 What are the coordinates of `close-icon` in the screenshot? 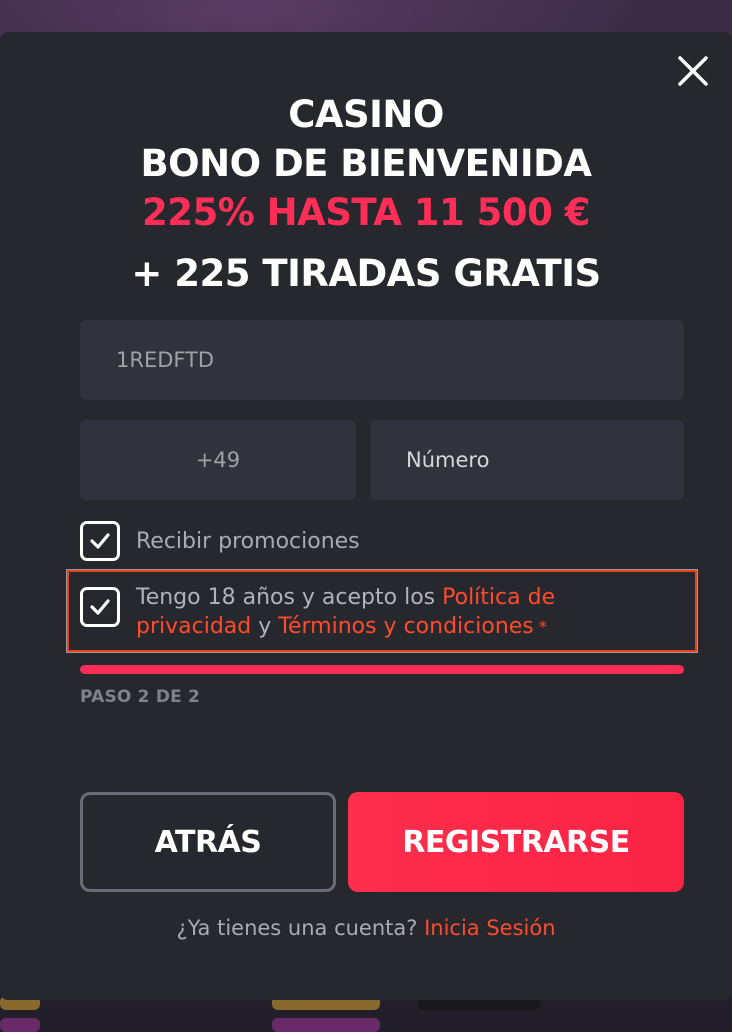 It's located at (693, 71).